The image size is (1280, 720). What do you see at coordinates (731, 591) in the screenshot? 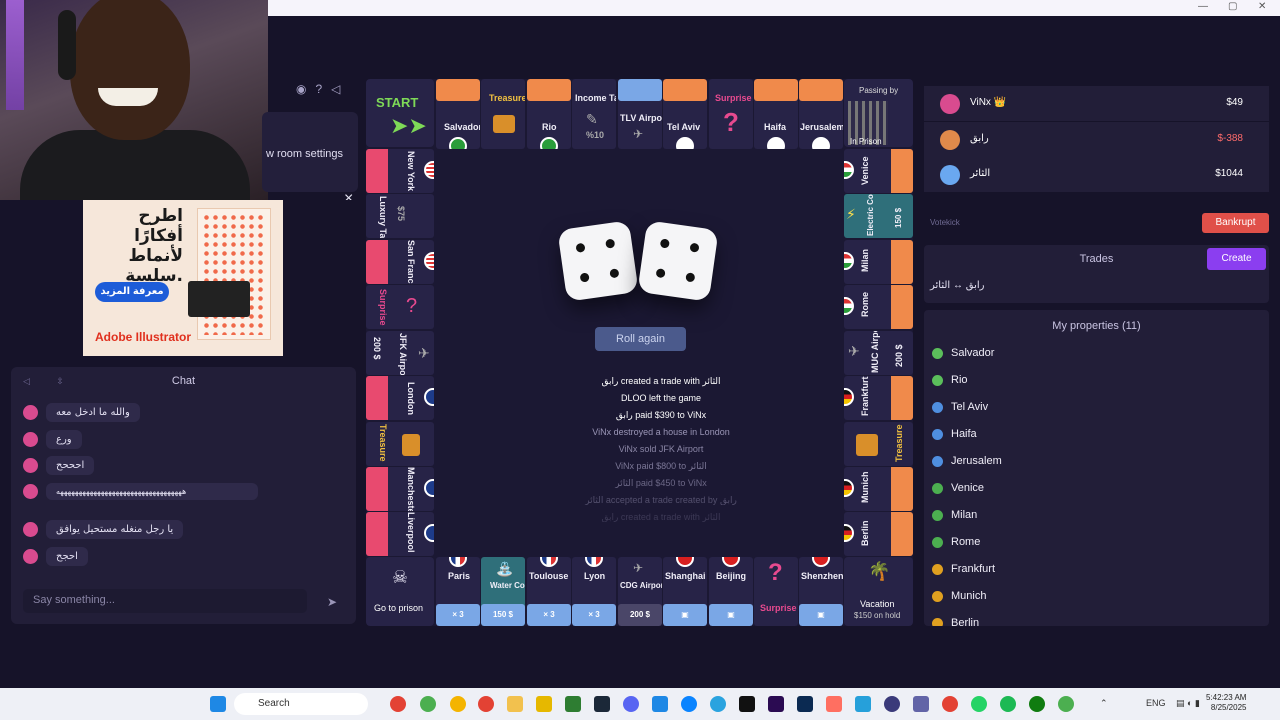
I see `cell-beijing: ▣ Beijing` at bounding box center [731, 591].